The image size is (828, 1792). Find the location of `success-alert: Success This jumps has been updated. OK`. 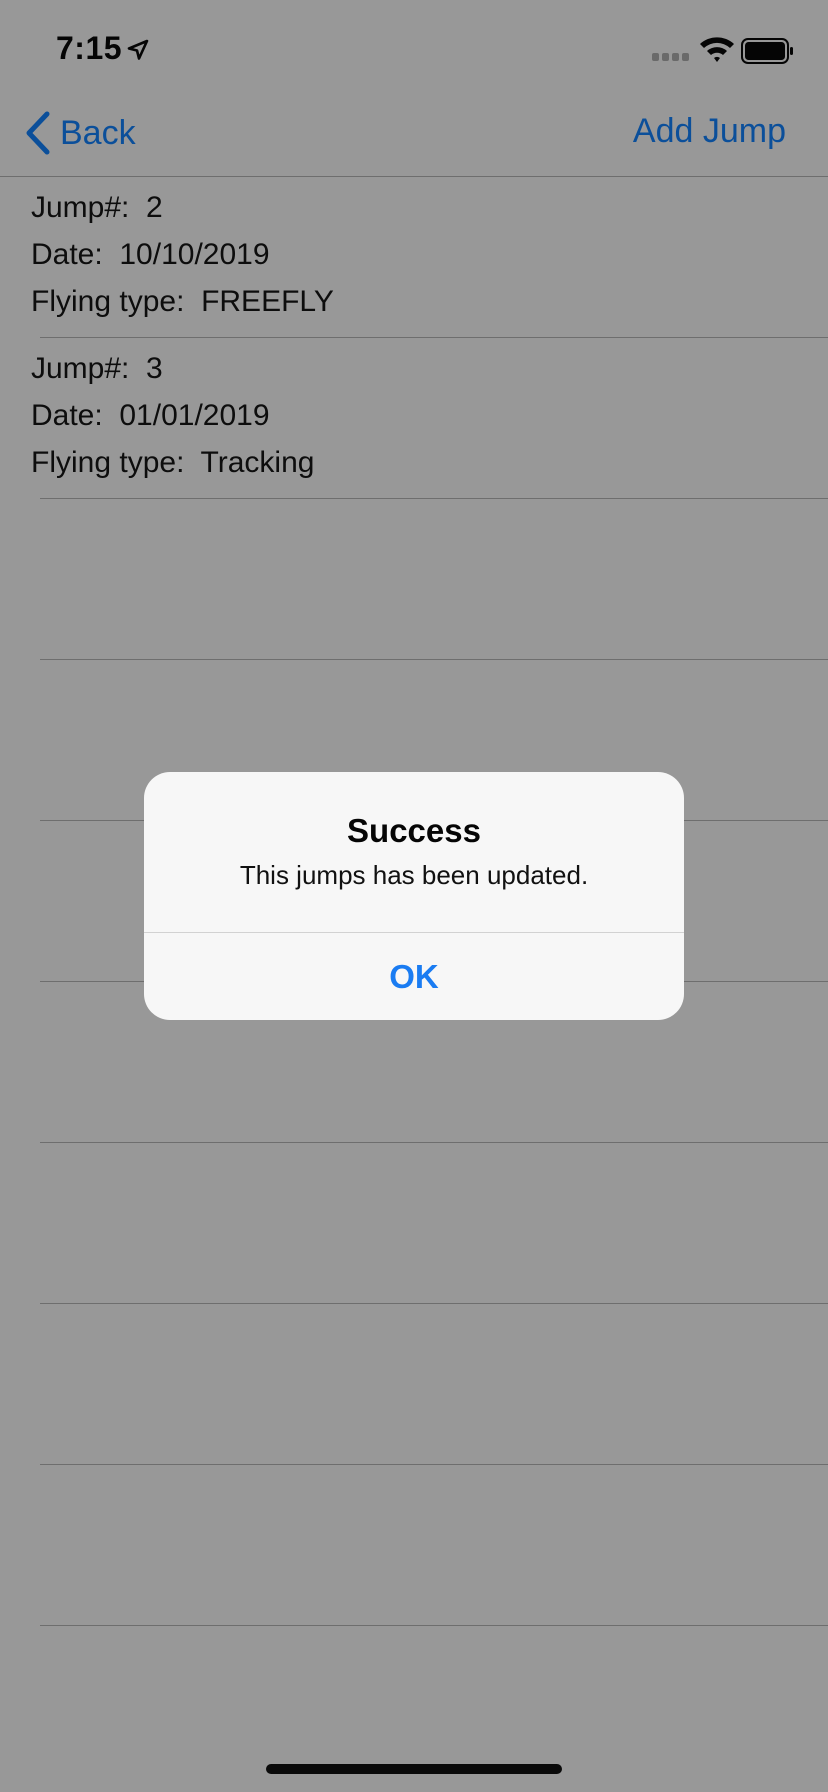

success-alert: Success This jumps has been updated. OK is located at coordinates (414, 896).